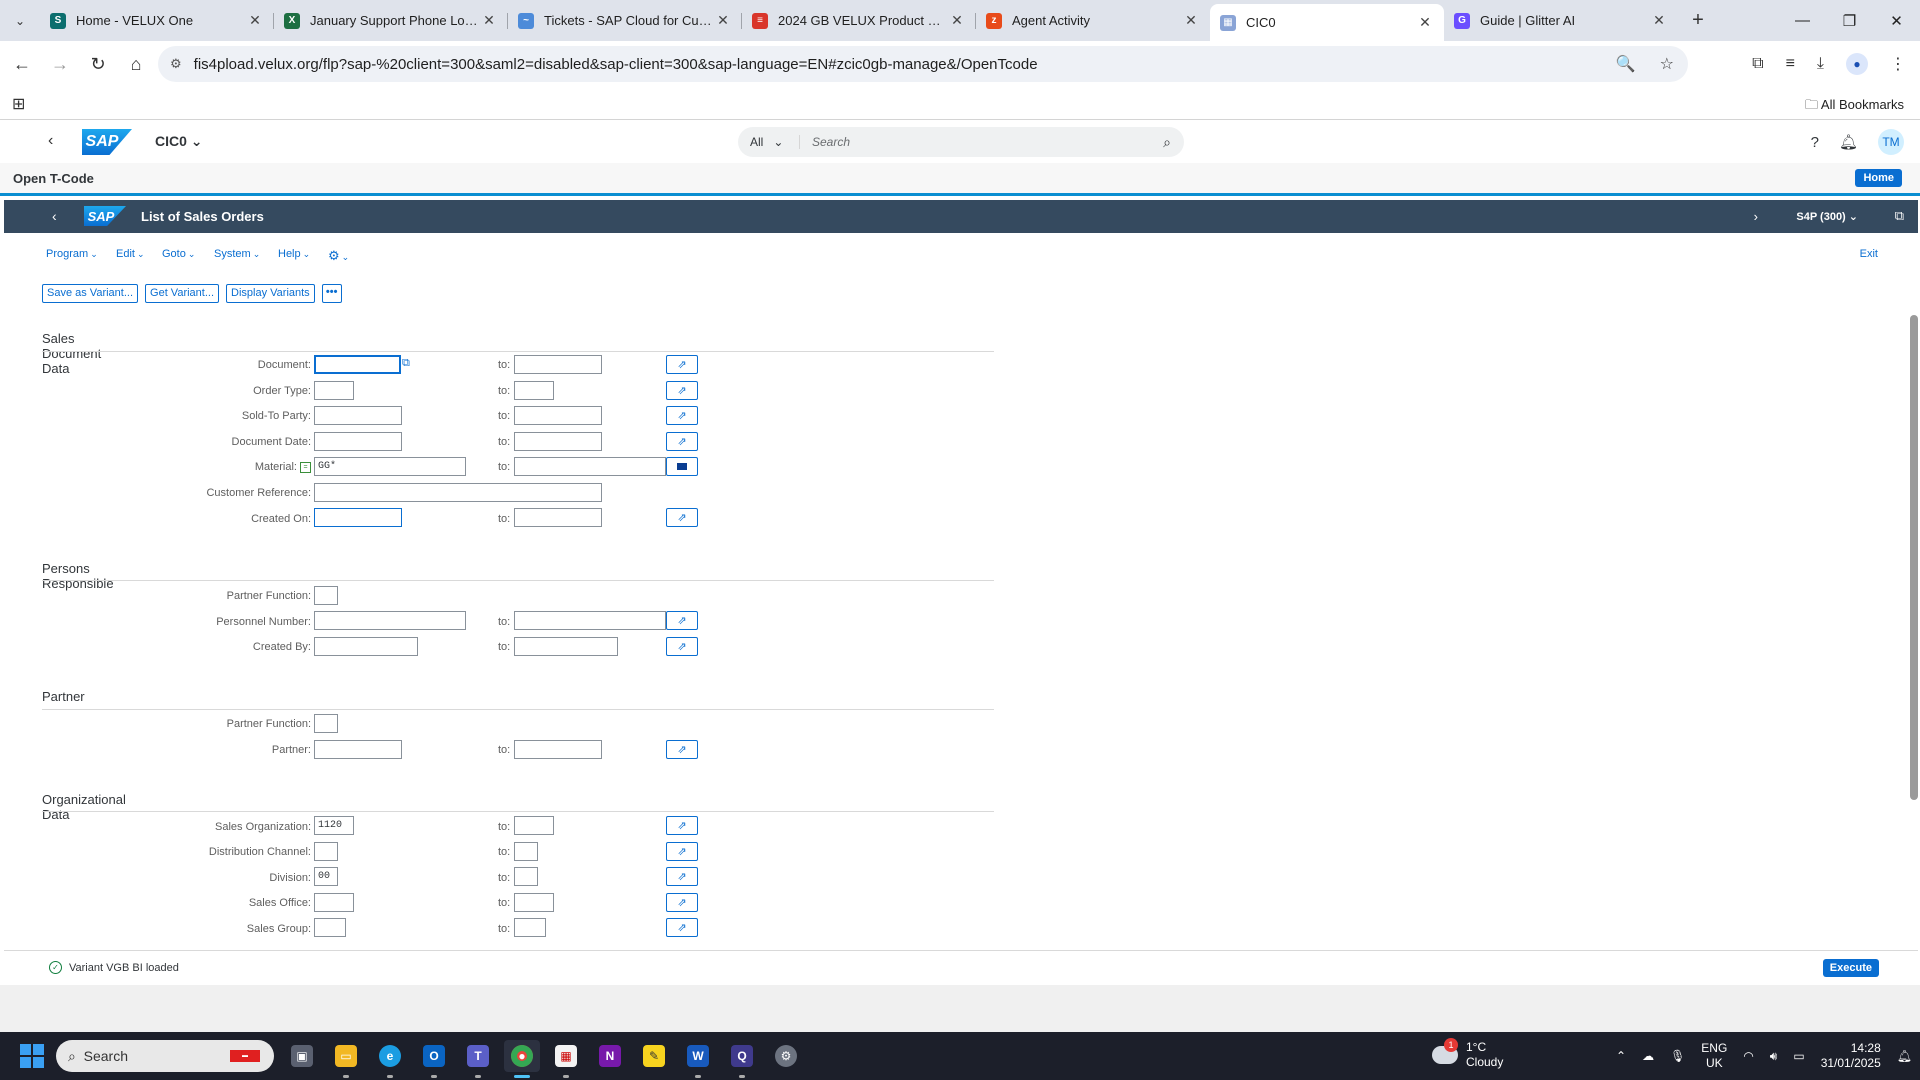 The height and width of the screenshot is (1080, 1920). I want to click on forward-arrow-icon: →, so click(60, 64).